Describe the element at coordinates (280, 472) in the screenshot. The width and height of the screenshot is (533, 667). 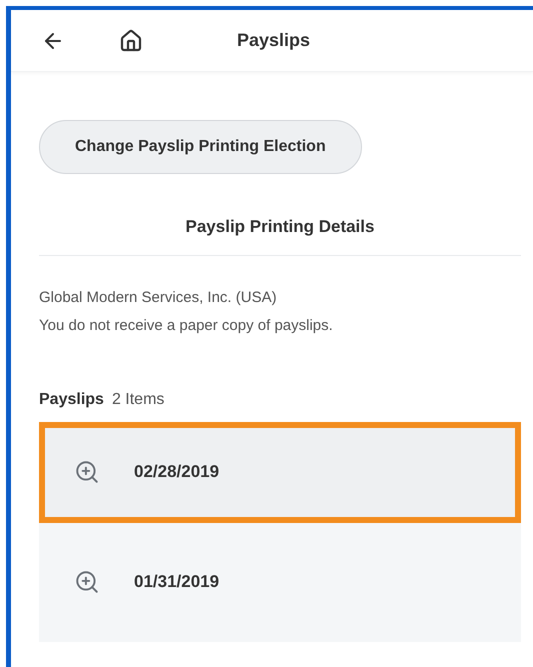
I see `payslip-row: 02/28/2019` at that location.